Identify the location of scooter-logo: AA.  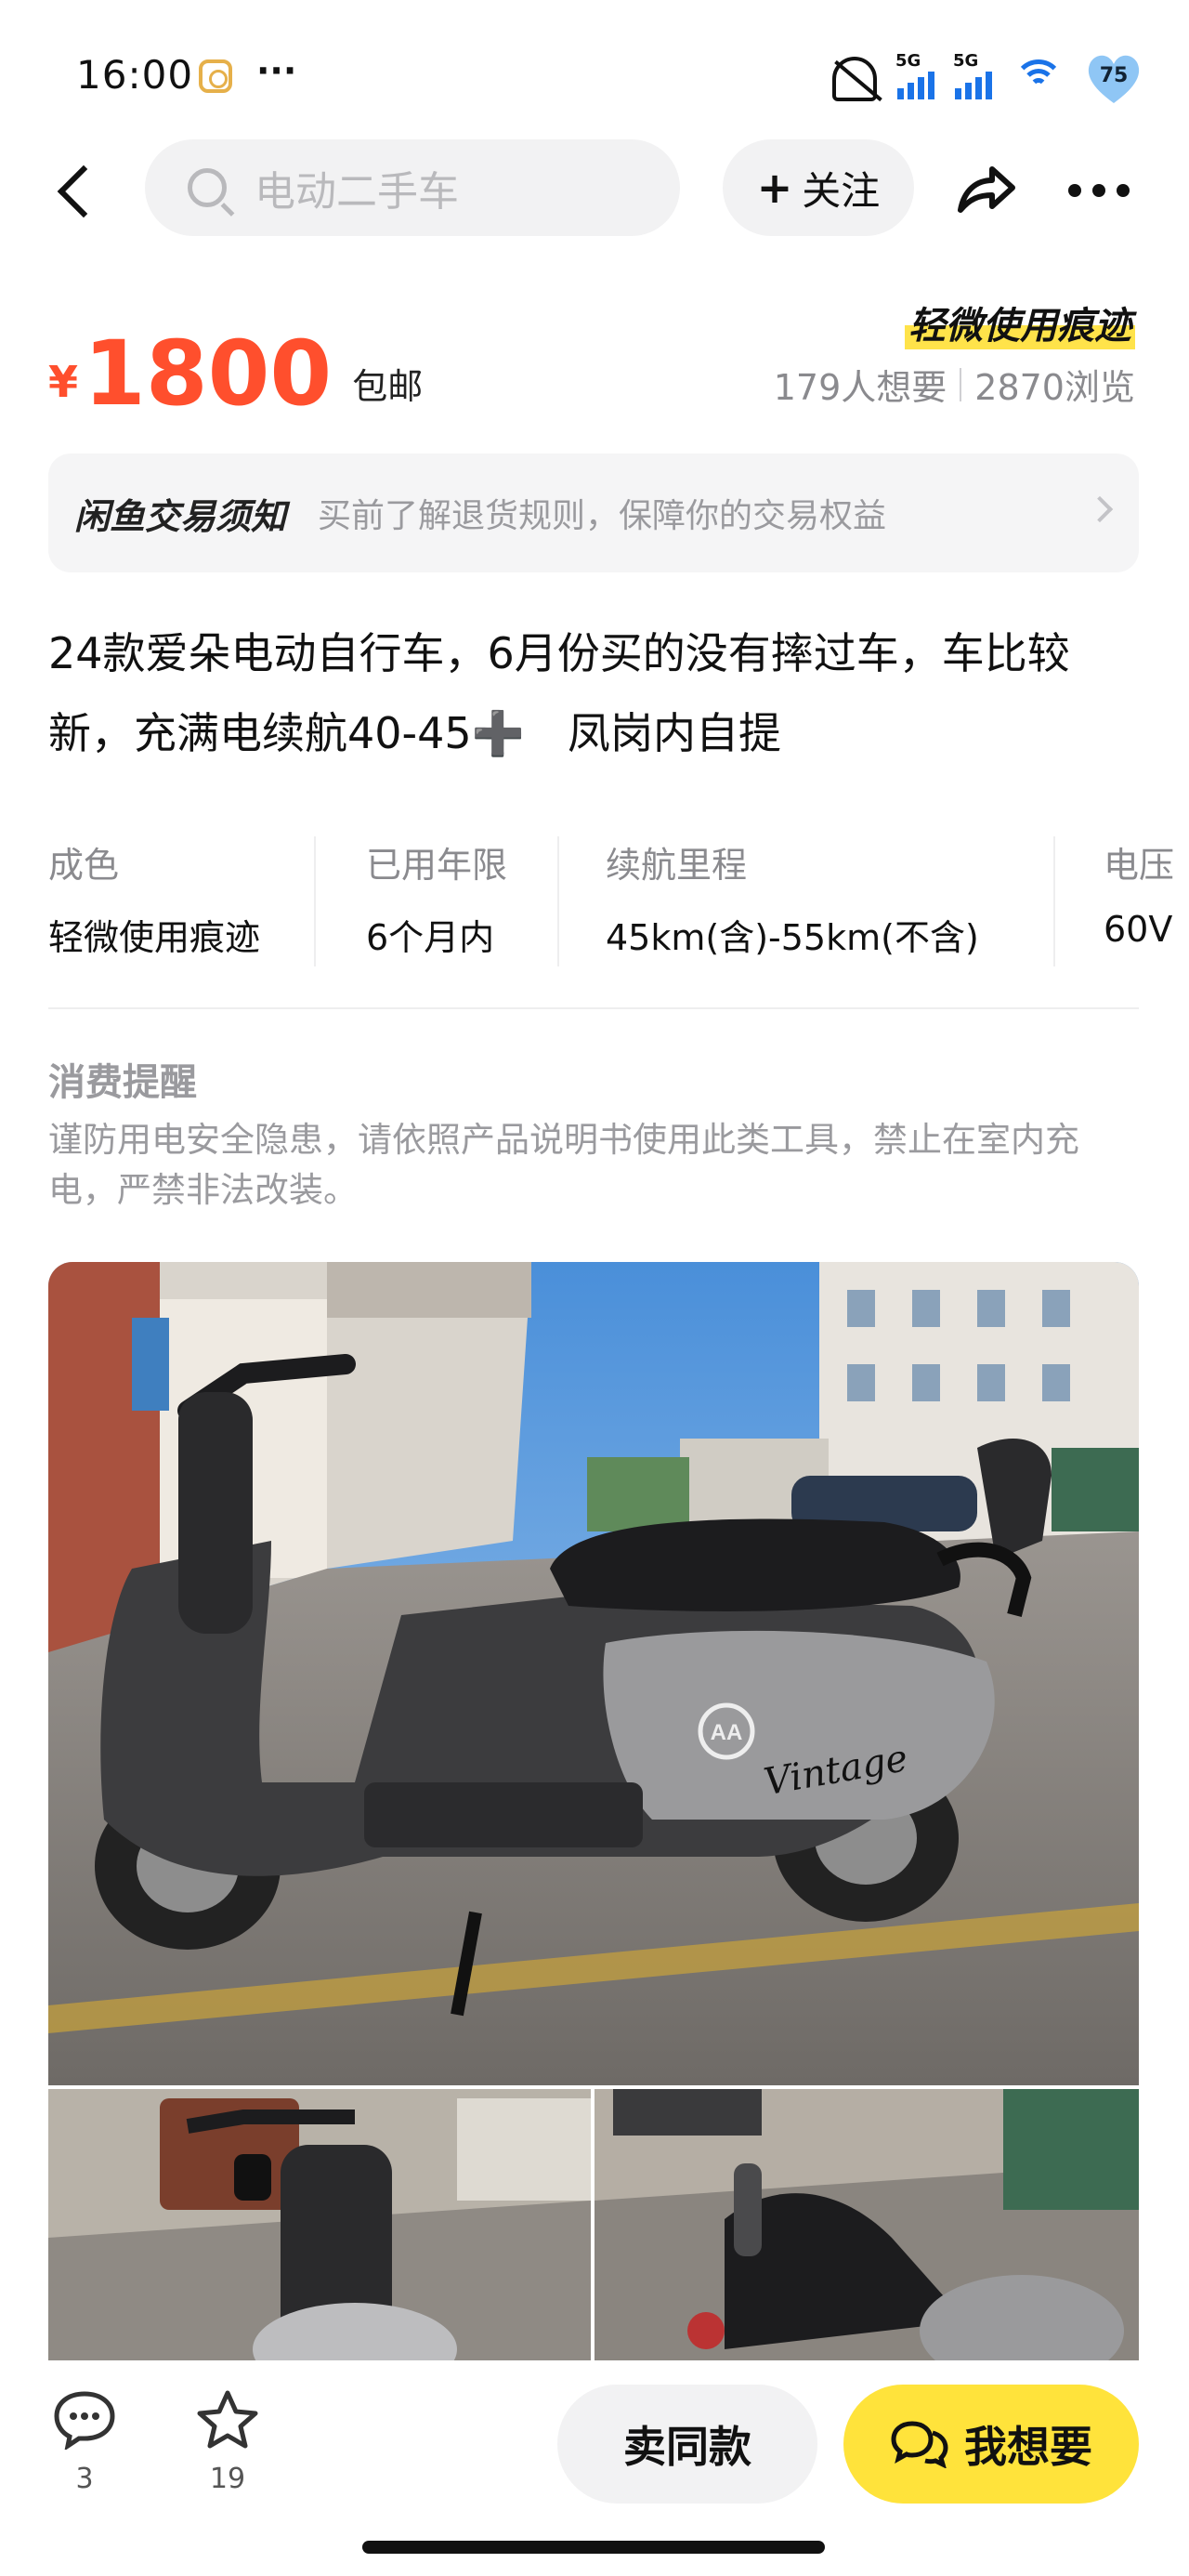
(727, 1732).